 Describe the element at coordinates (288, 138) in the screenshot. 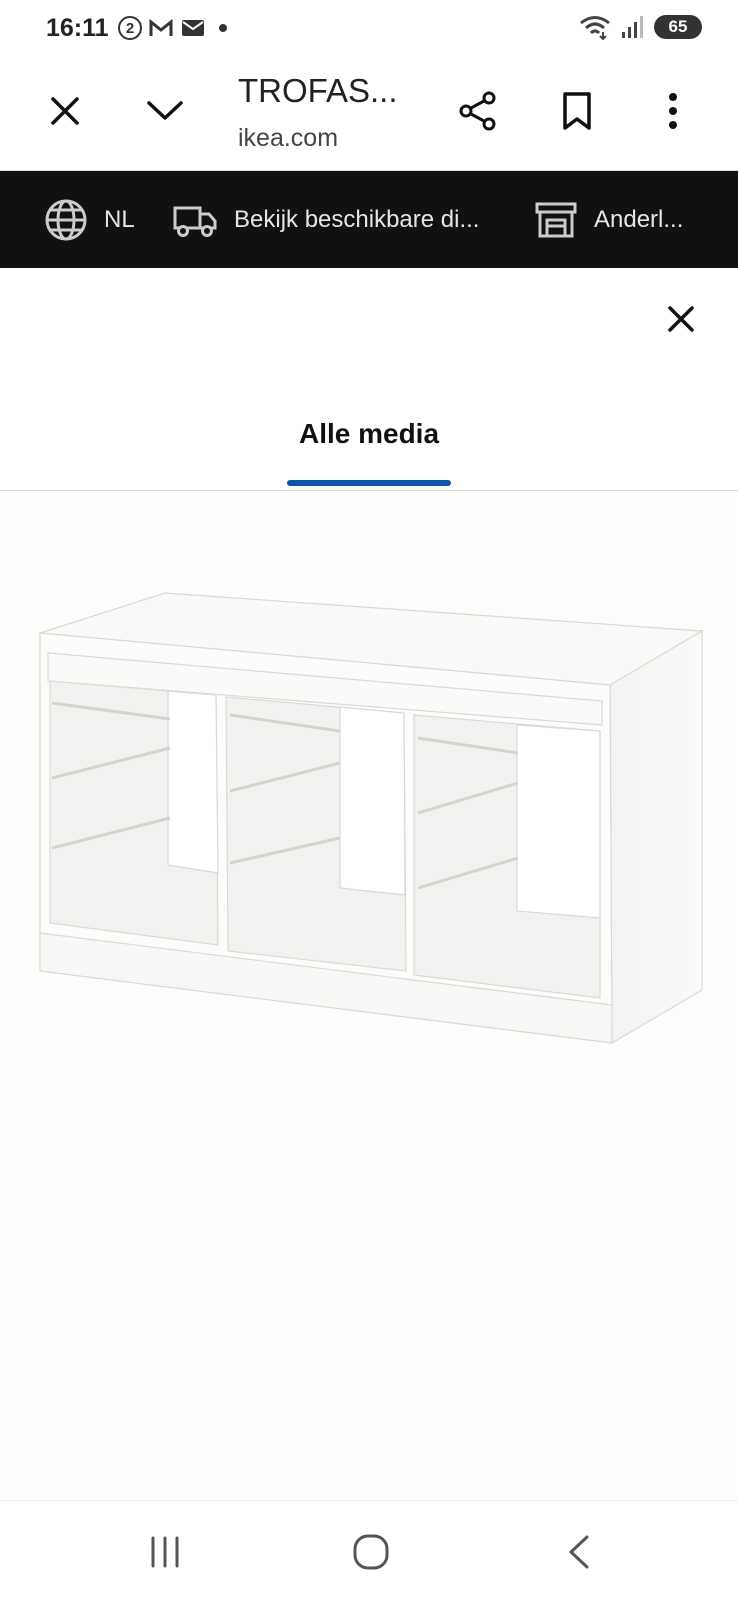

I see `page-domain: ikea.com` at that location.